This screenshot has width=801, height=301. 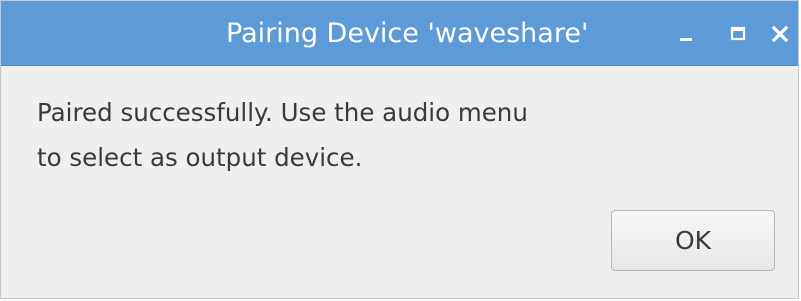 What do you see at coordinates (282, 112) in the screenshot?
I see `message-line: Paired successfully. Use the audio menu` at bounding box center [282, 112].